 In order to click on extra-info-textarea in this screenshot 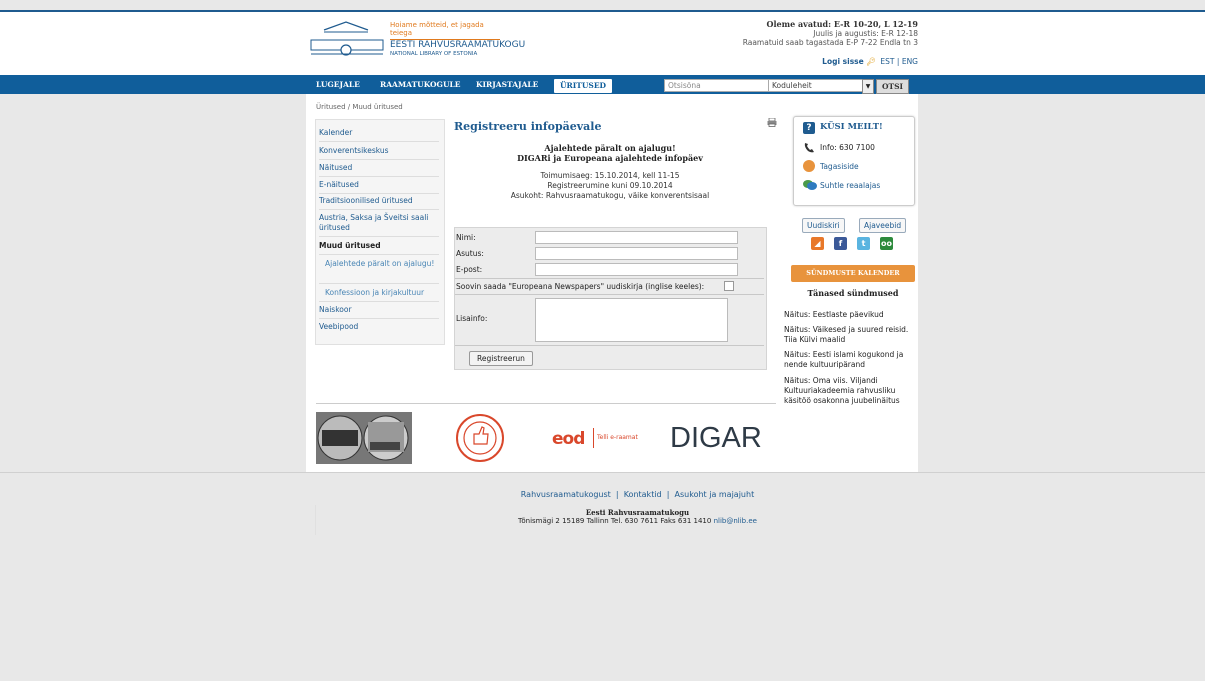, I will do `click(631, 320)`.